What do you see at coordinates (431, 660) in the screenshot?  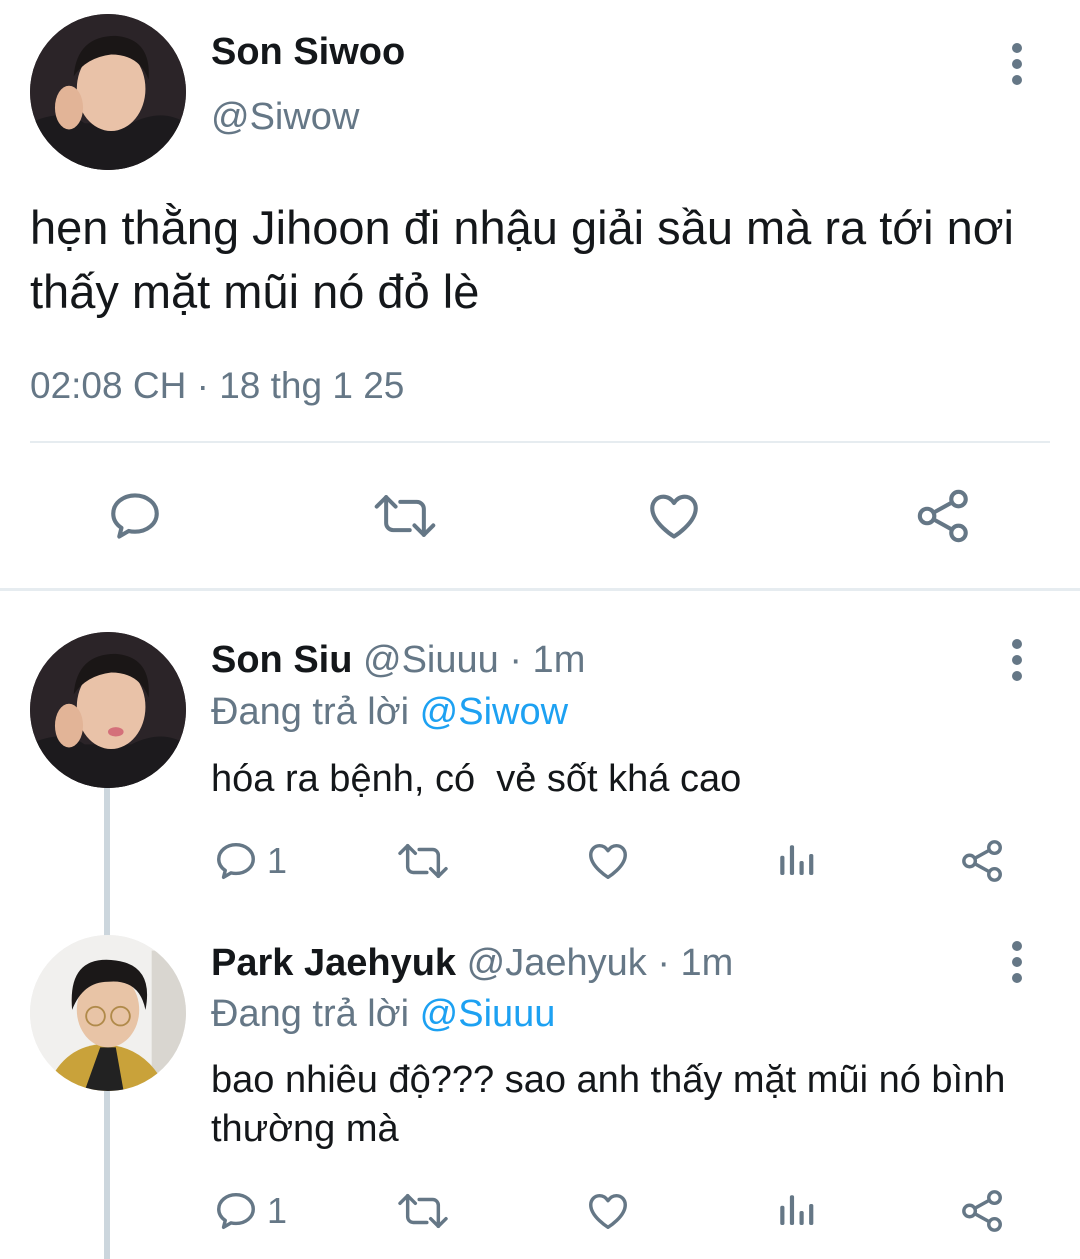 I see `reply-handle: @Siuuu` at bounding box center [431, 660].